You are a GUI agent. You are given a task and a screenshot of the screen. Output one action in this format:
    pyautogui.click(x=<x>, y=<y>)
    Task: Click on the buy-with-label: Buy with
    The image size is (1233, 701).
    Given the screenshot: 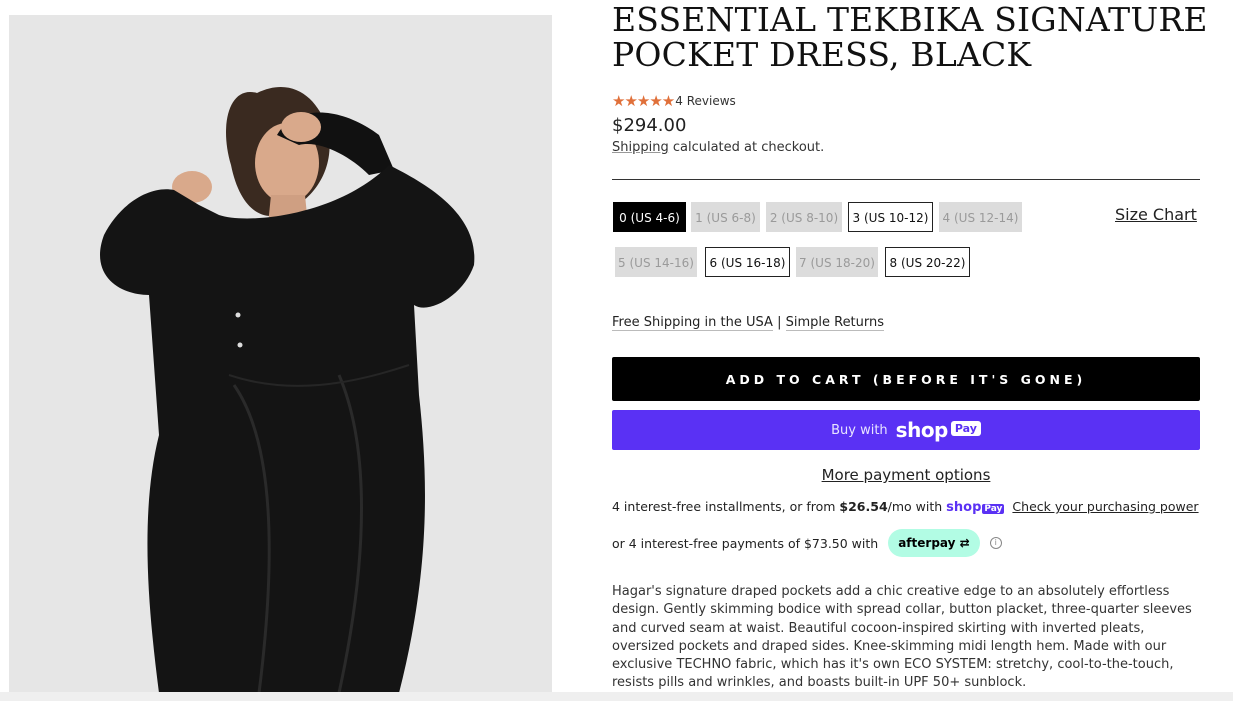 What is the action you would take?
    pyautogui.click(x=859, y=430)
    